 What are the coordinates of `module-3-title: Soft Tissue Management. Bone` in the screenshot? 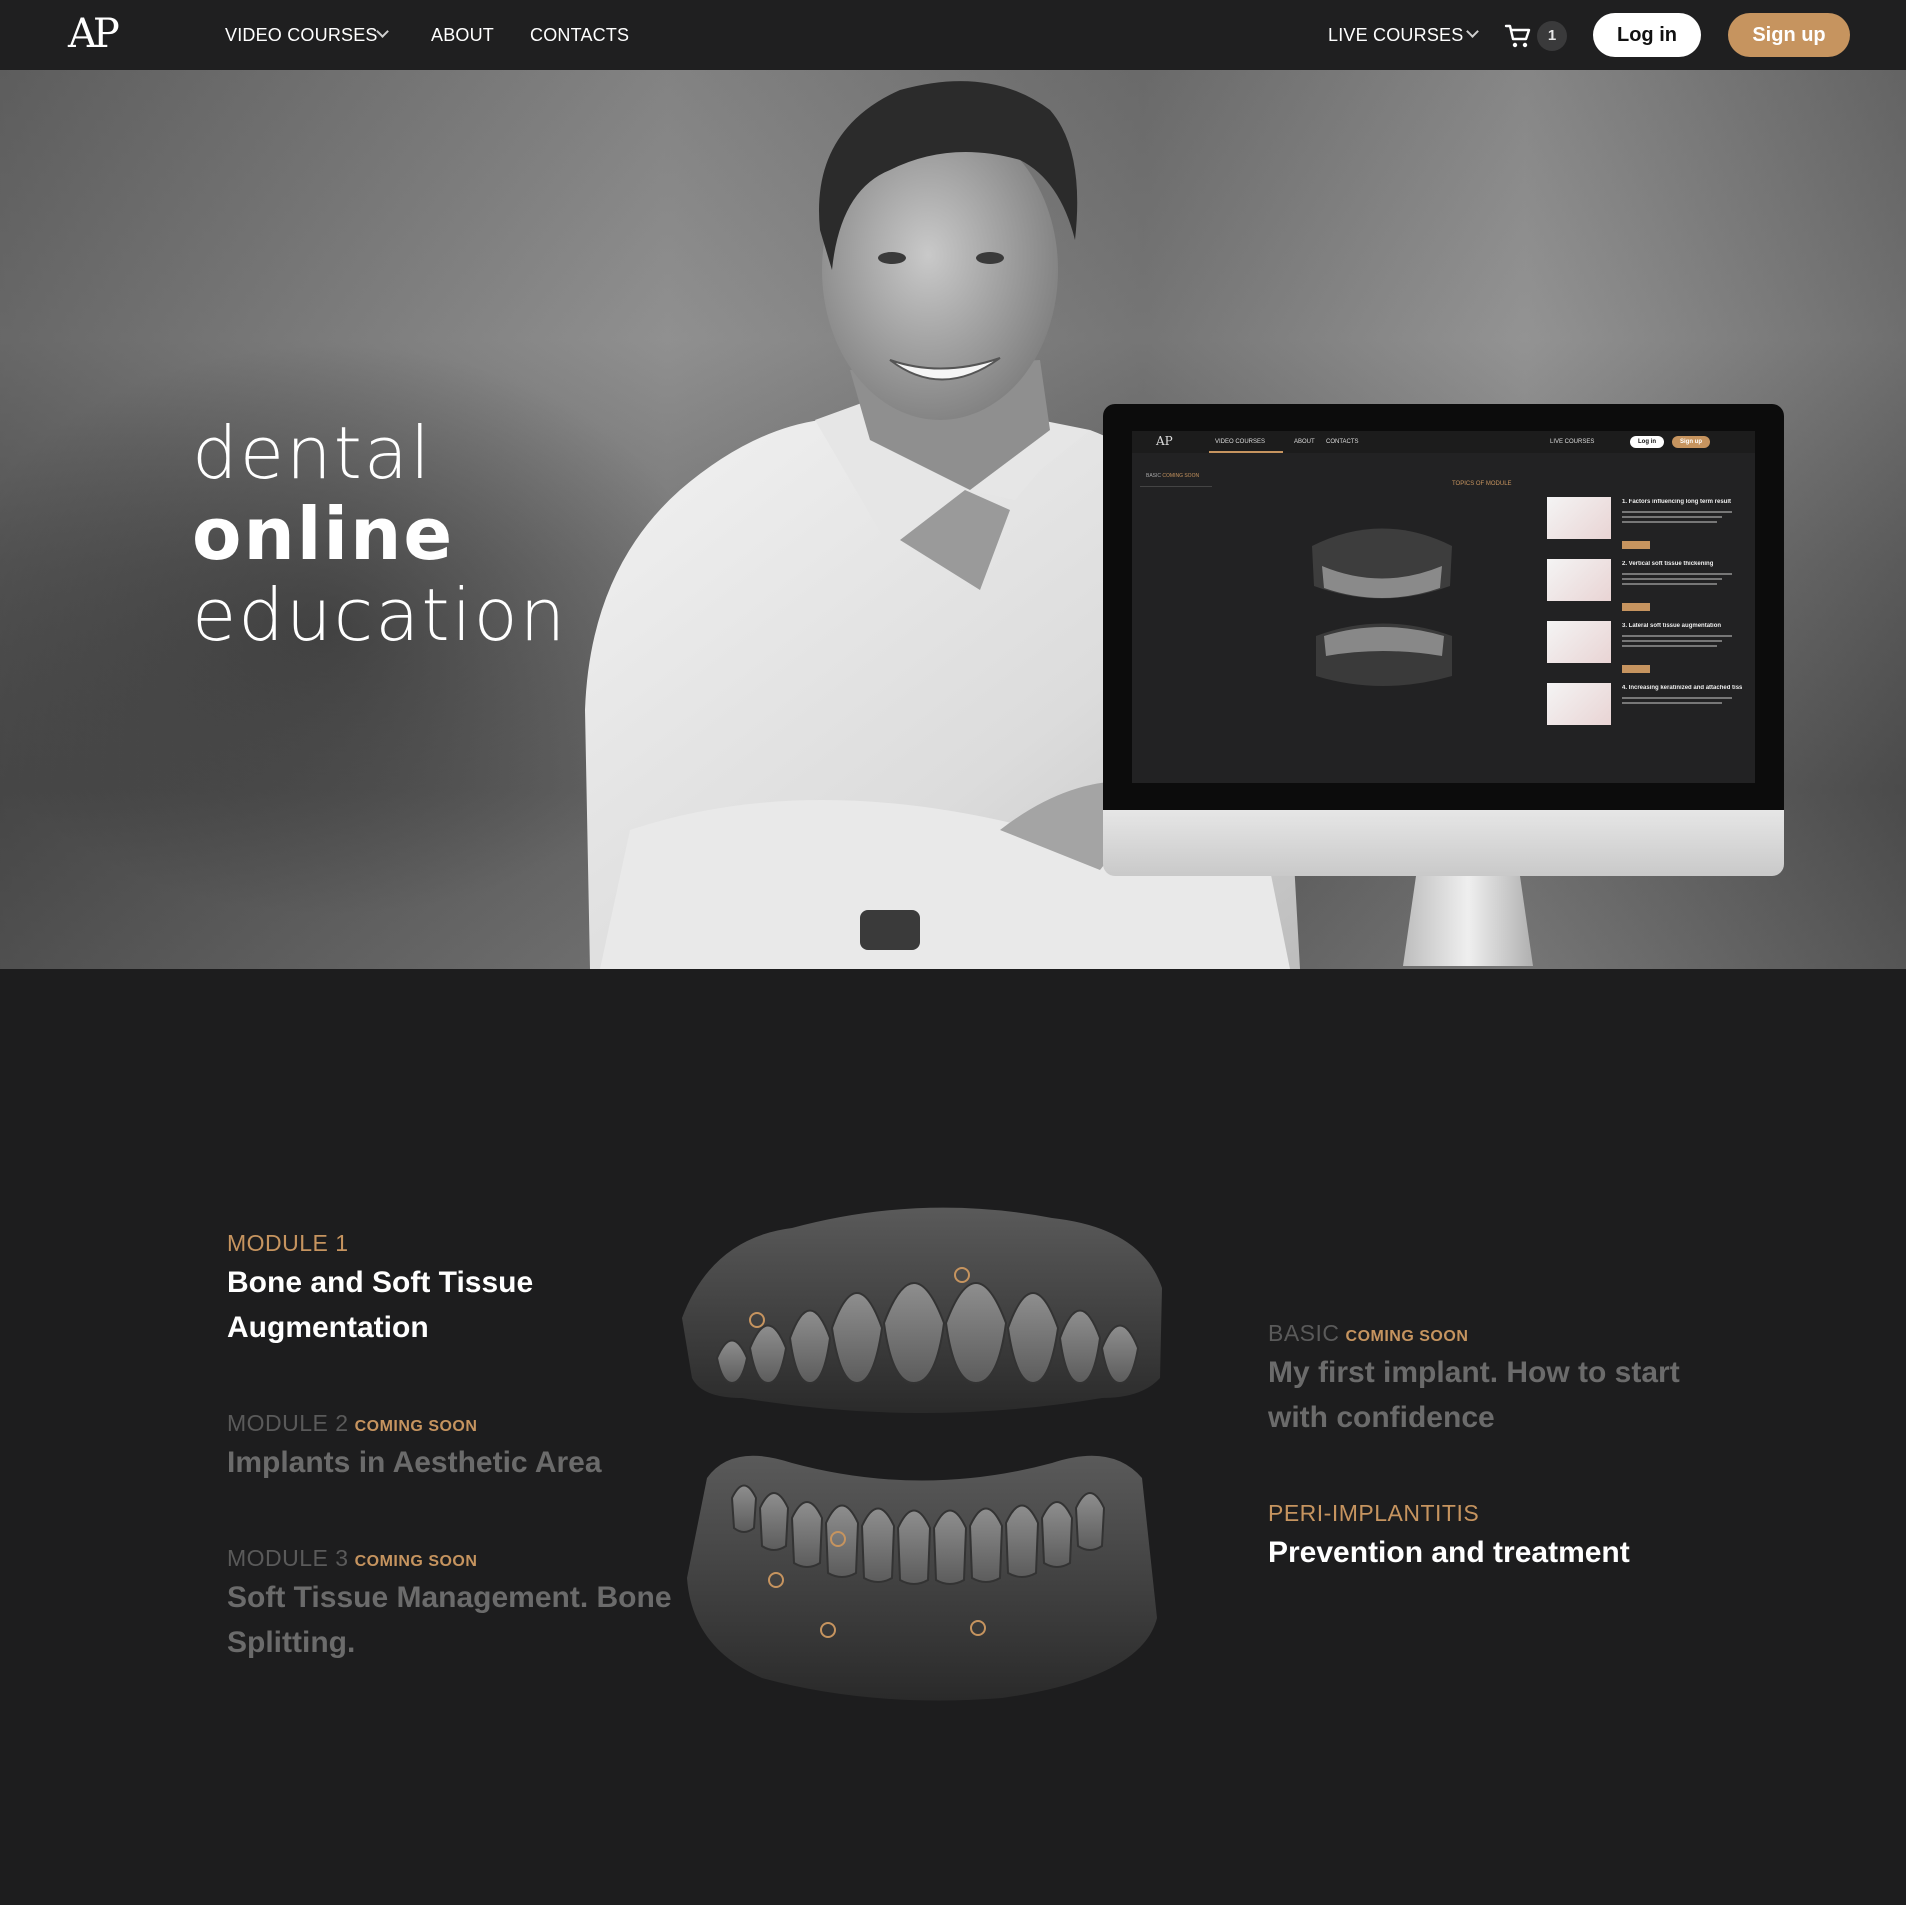 It's located at (449, 1597).